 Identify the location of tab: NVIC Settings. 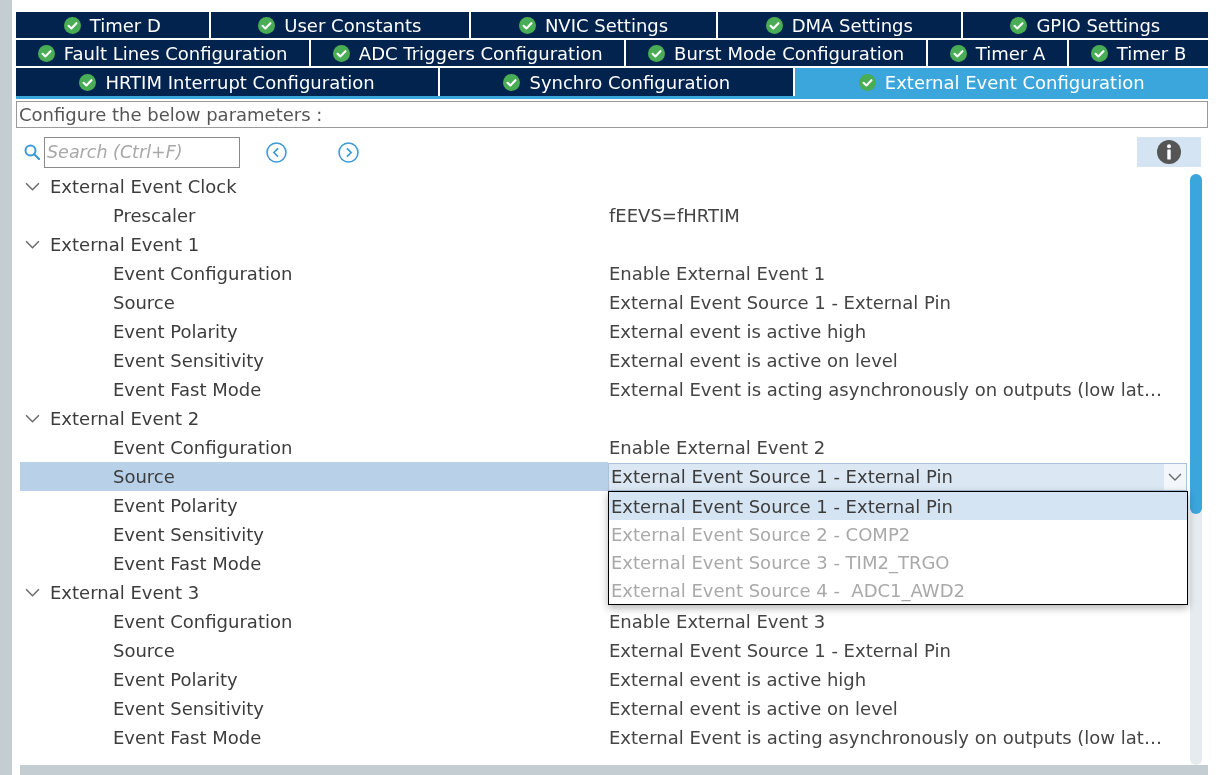
(593, 25).